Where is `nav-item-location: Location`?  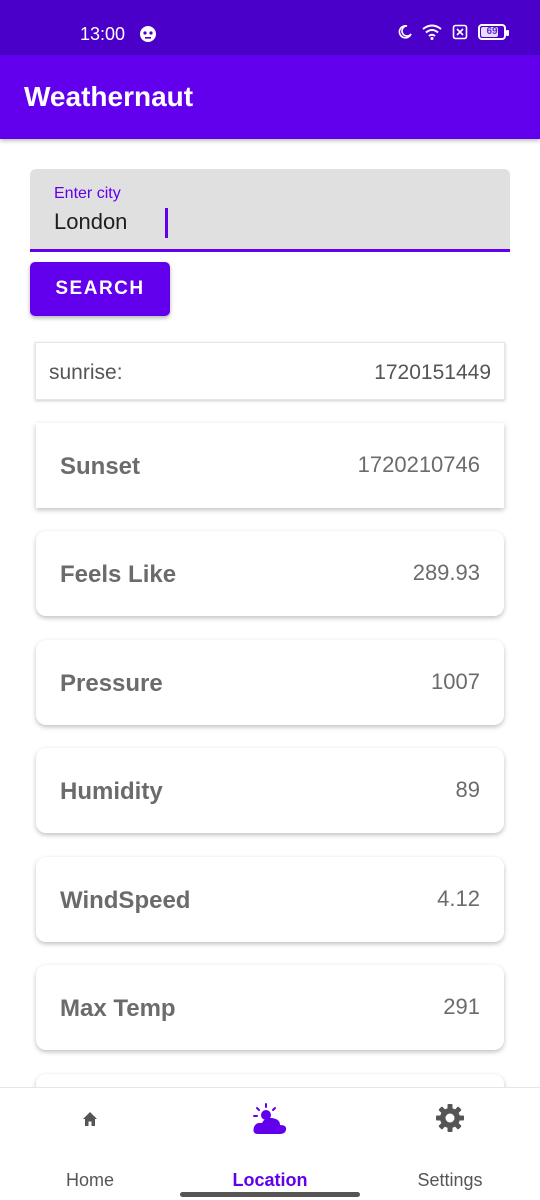
nav-item-location: Location is located at coordinates (270, 1144).